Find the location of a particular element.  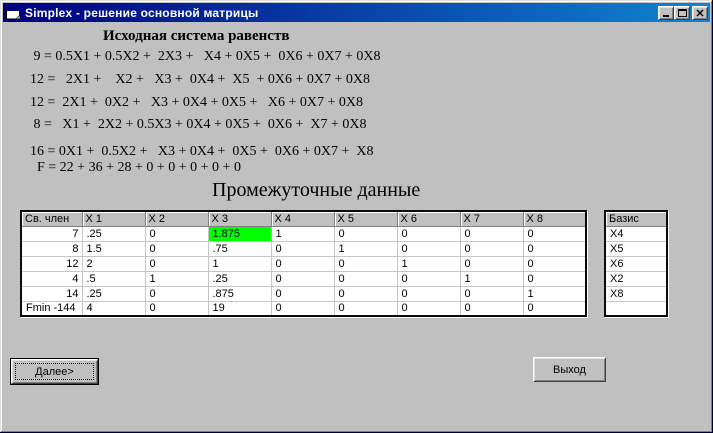

exit-button: Выход is located at coordinates (569, 369).